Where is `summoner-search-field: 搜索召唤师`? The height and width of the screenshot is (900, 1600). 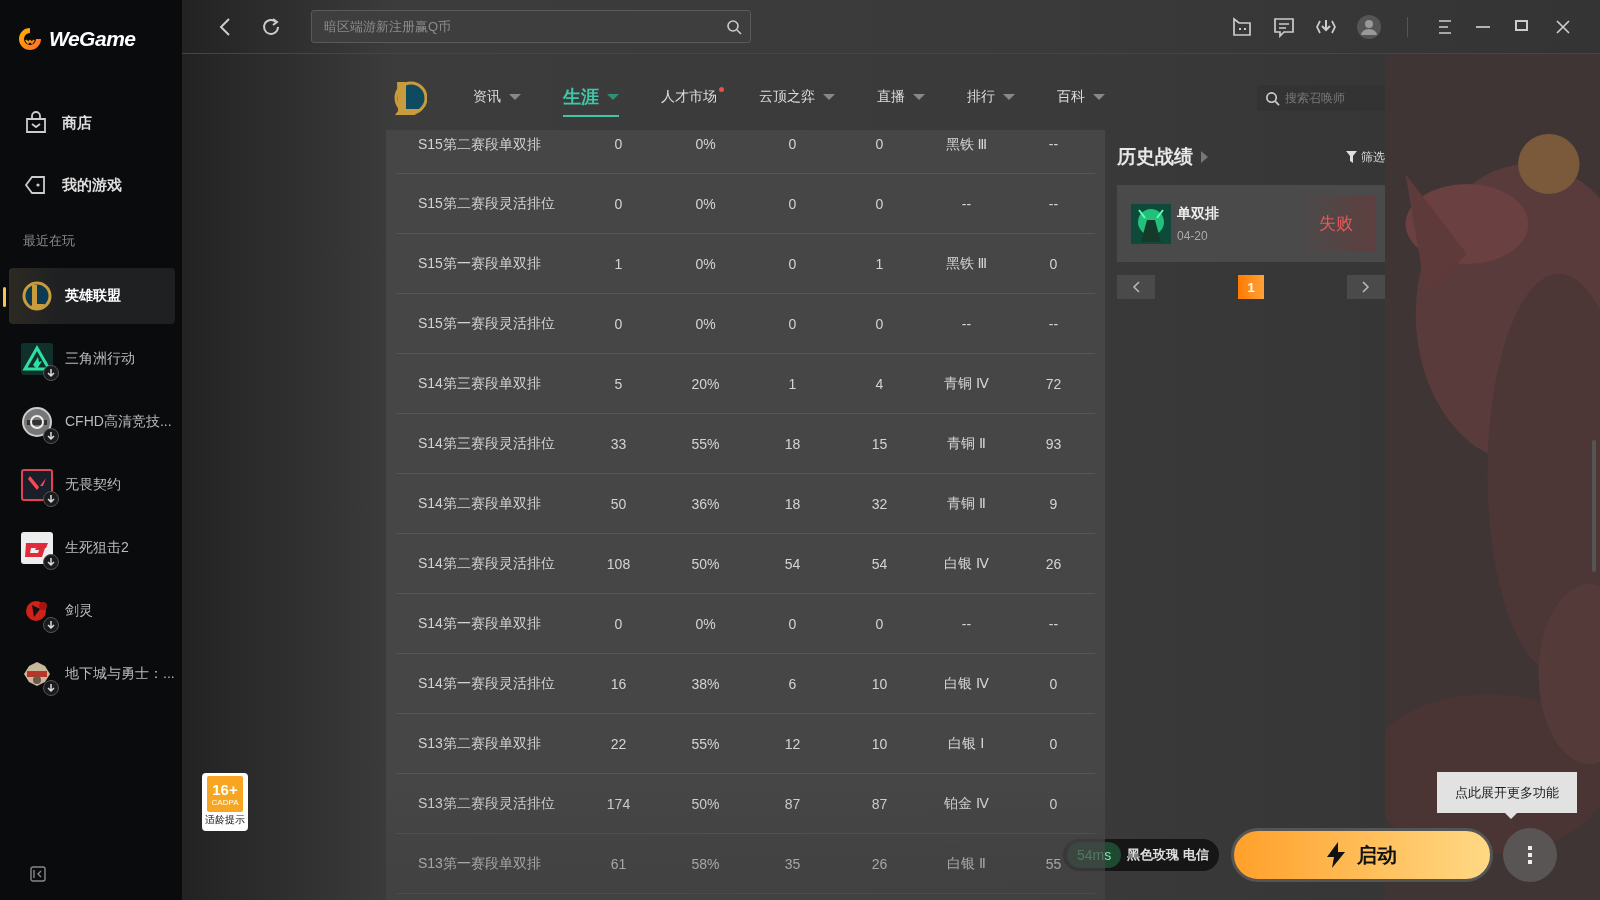
summoner-search-field: 搜索召唤师 is located at coordinates (1321, 98).